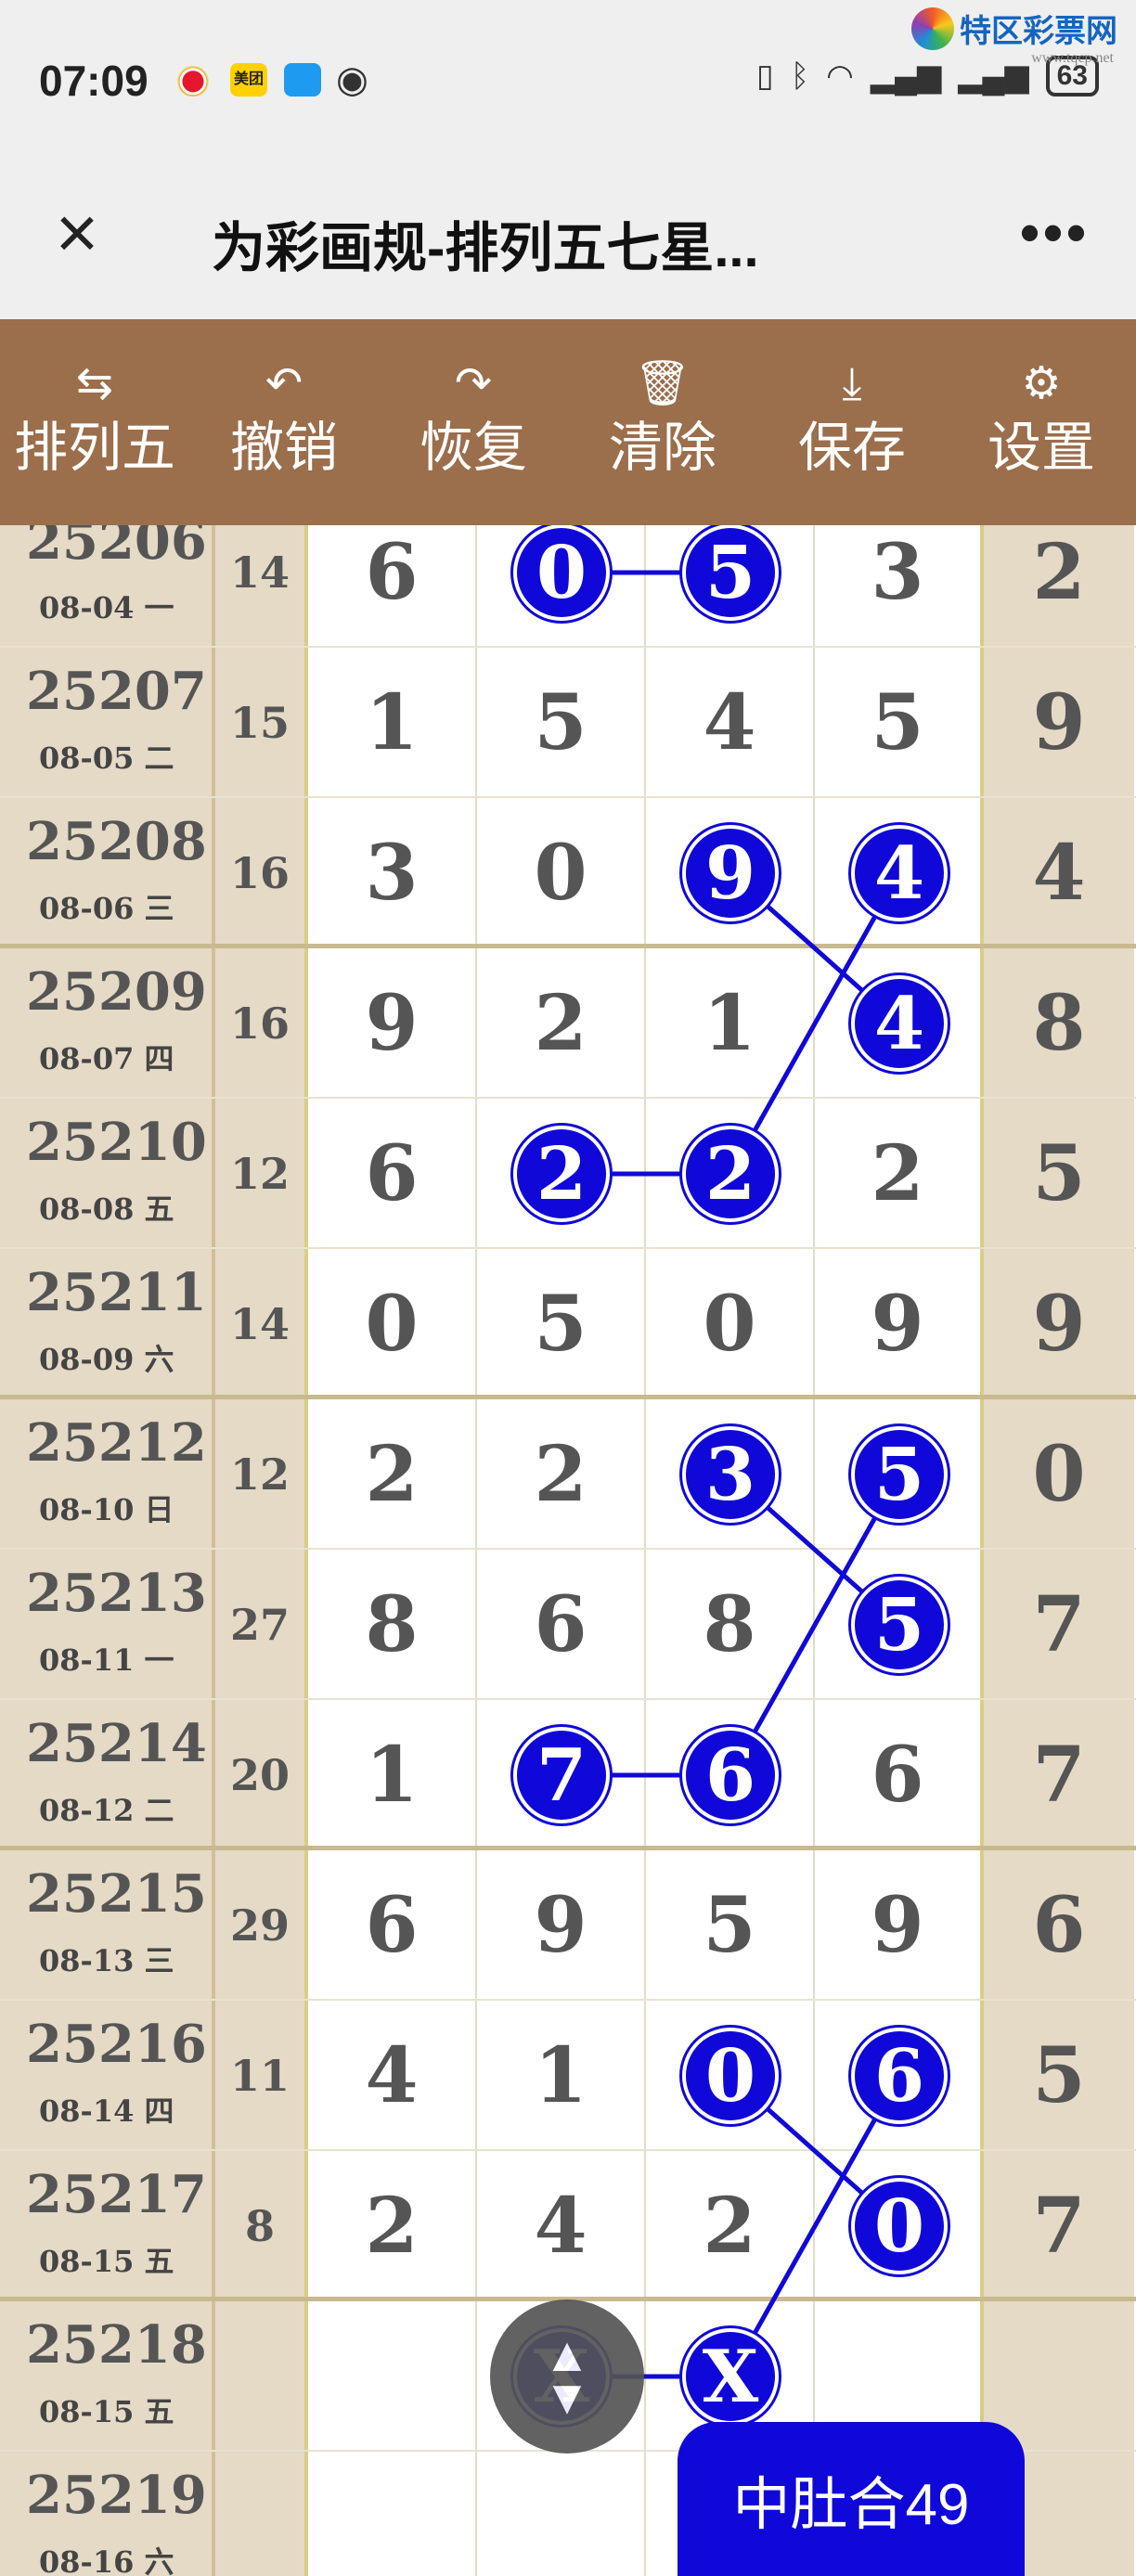 This screenshot has width=1136, height=2576. I want to click on highlight-circle: 3, so click(730, 1474).